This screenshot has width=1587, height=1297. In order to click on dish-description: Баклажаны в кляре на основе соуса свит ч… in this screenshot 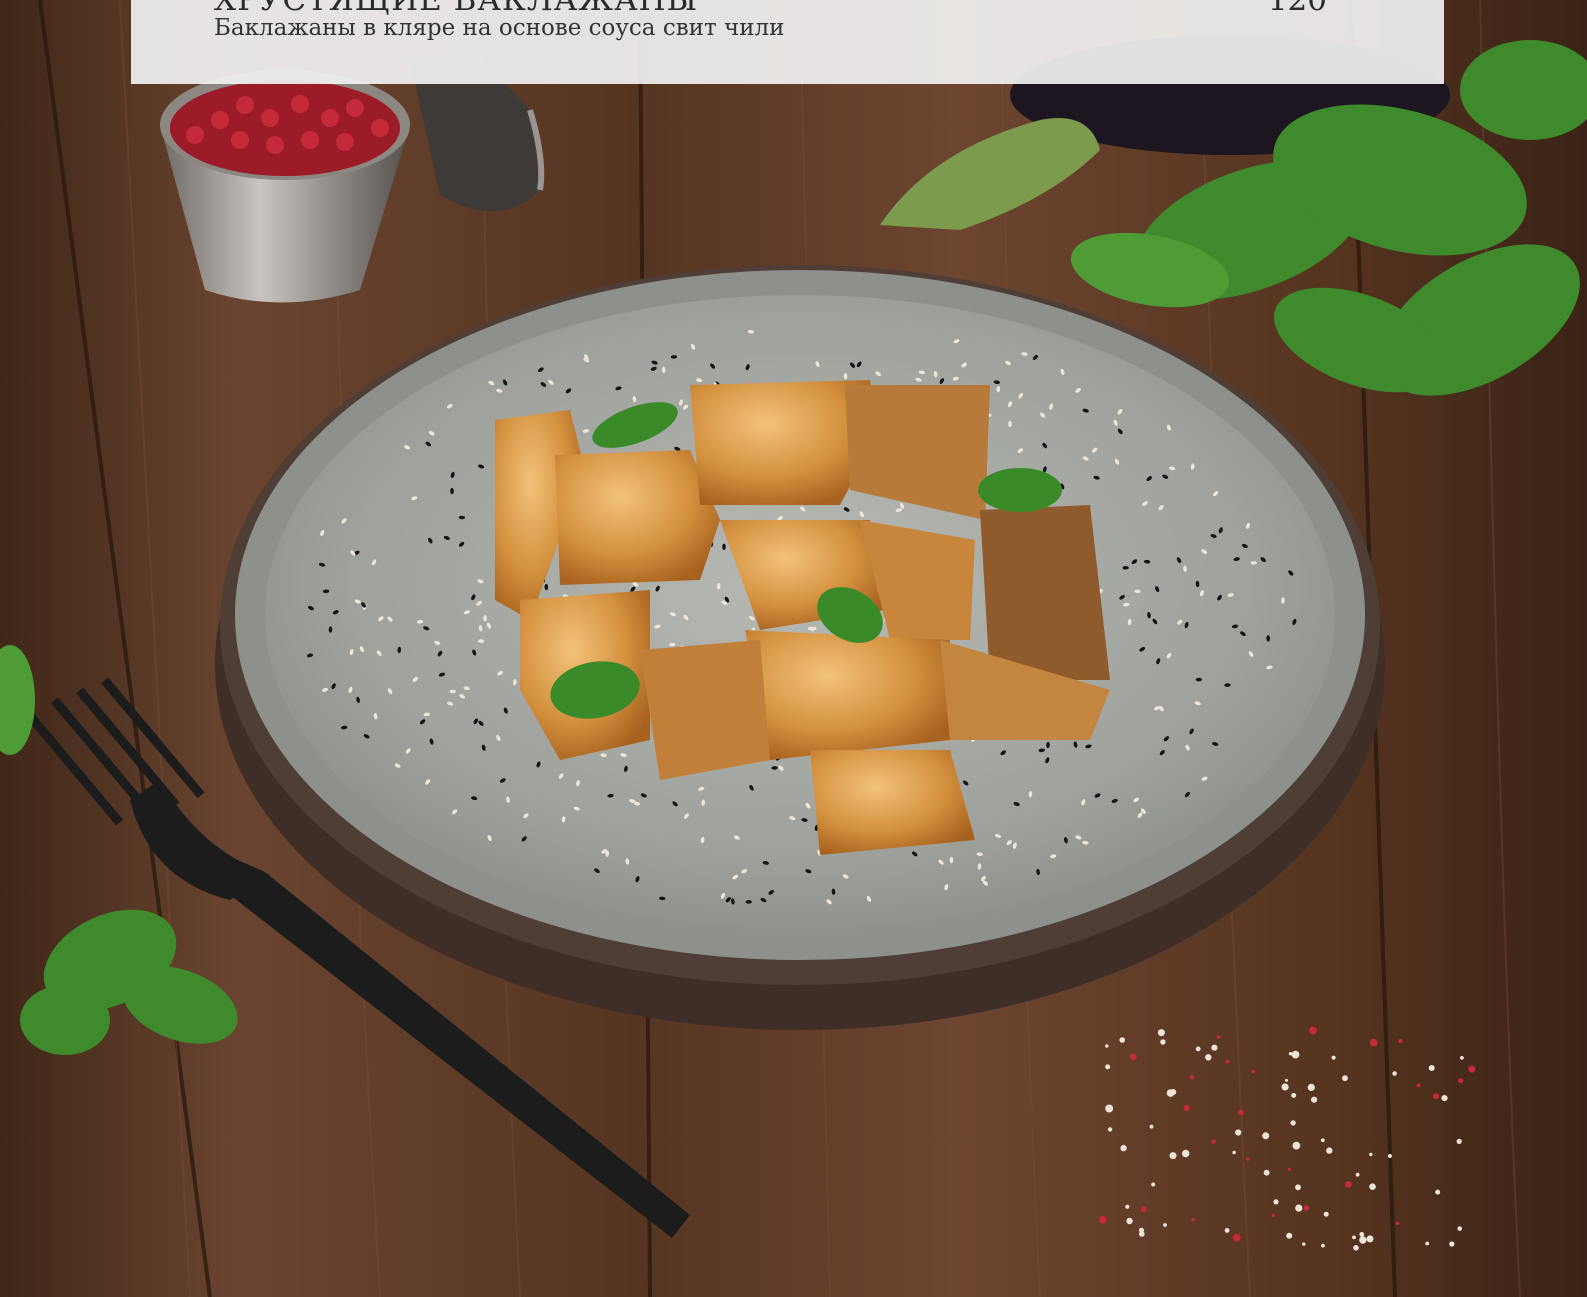, I will do `click(499, 28)`.